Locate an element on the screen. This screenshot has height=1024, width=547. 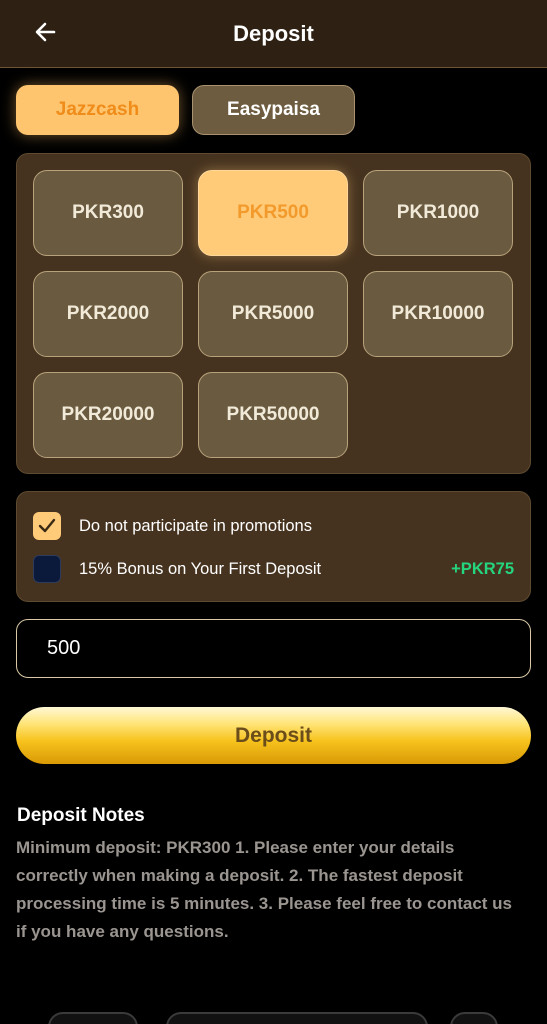
amount-option-pkr300: PKR300 is located at coordinates (108, 213).